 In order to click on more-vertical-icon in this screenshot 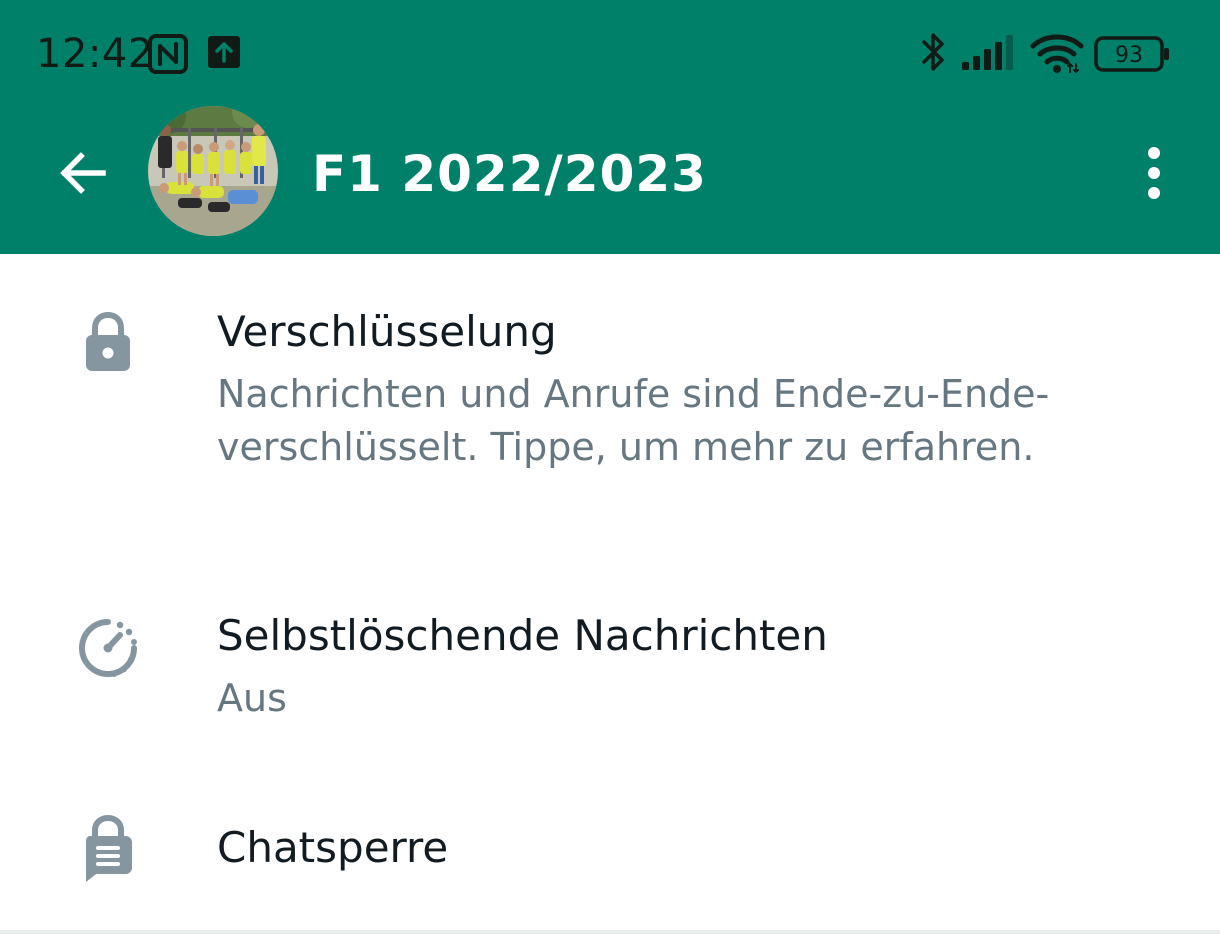, I will do `click(1154, 173)`.